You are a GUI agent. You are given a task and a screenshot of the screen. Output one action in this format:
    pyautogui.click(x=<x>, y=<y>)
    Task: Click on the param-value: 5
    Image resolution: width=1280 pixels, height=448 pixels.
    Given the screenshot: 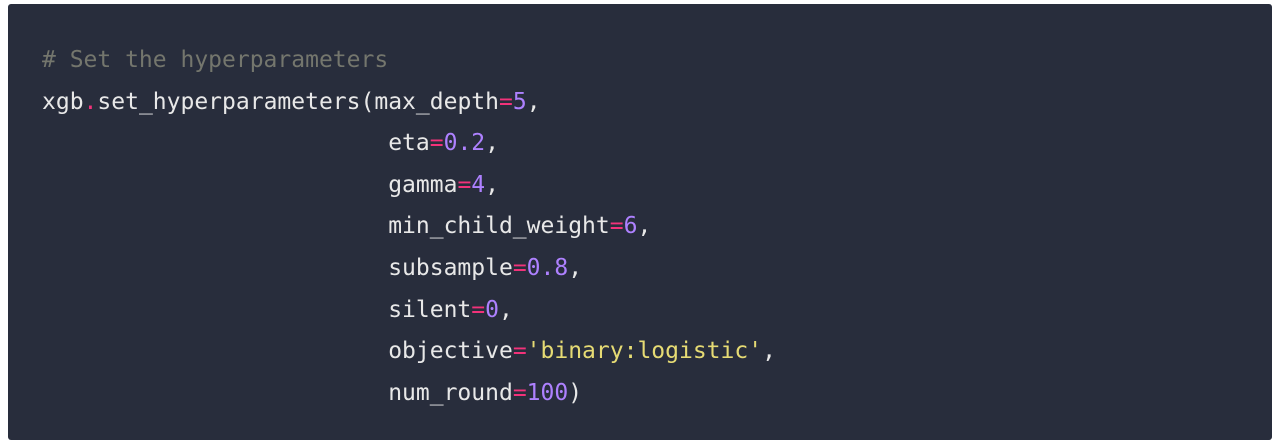 What is the action you would take?
    pyautogui.click(x=519, y=101)
    